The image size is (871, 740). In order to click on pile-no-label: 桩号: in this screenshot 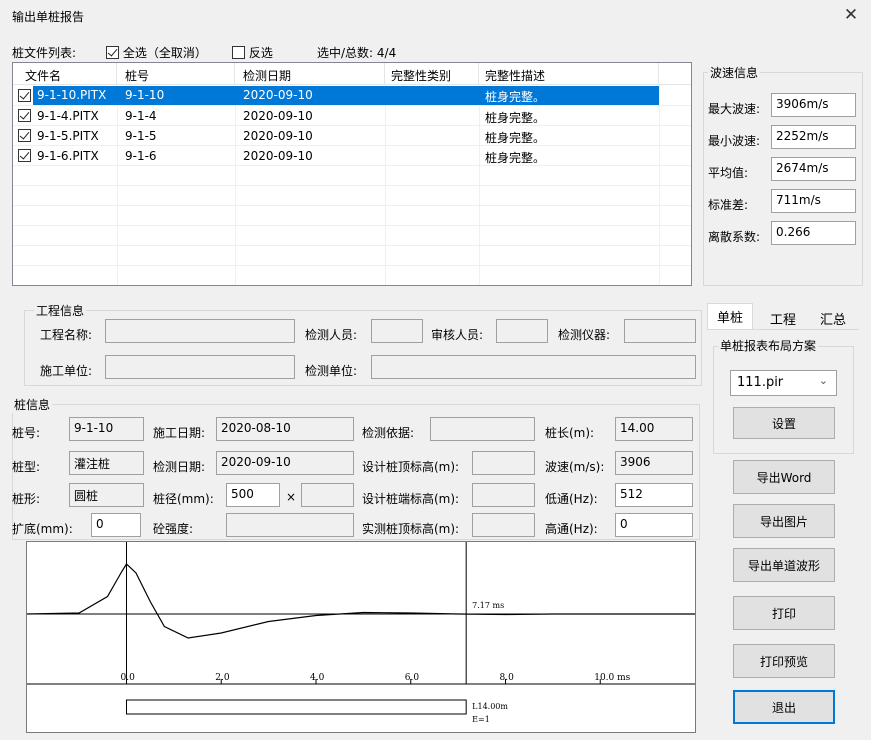, I will do `click(26, 433)`.